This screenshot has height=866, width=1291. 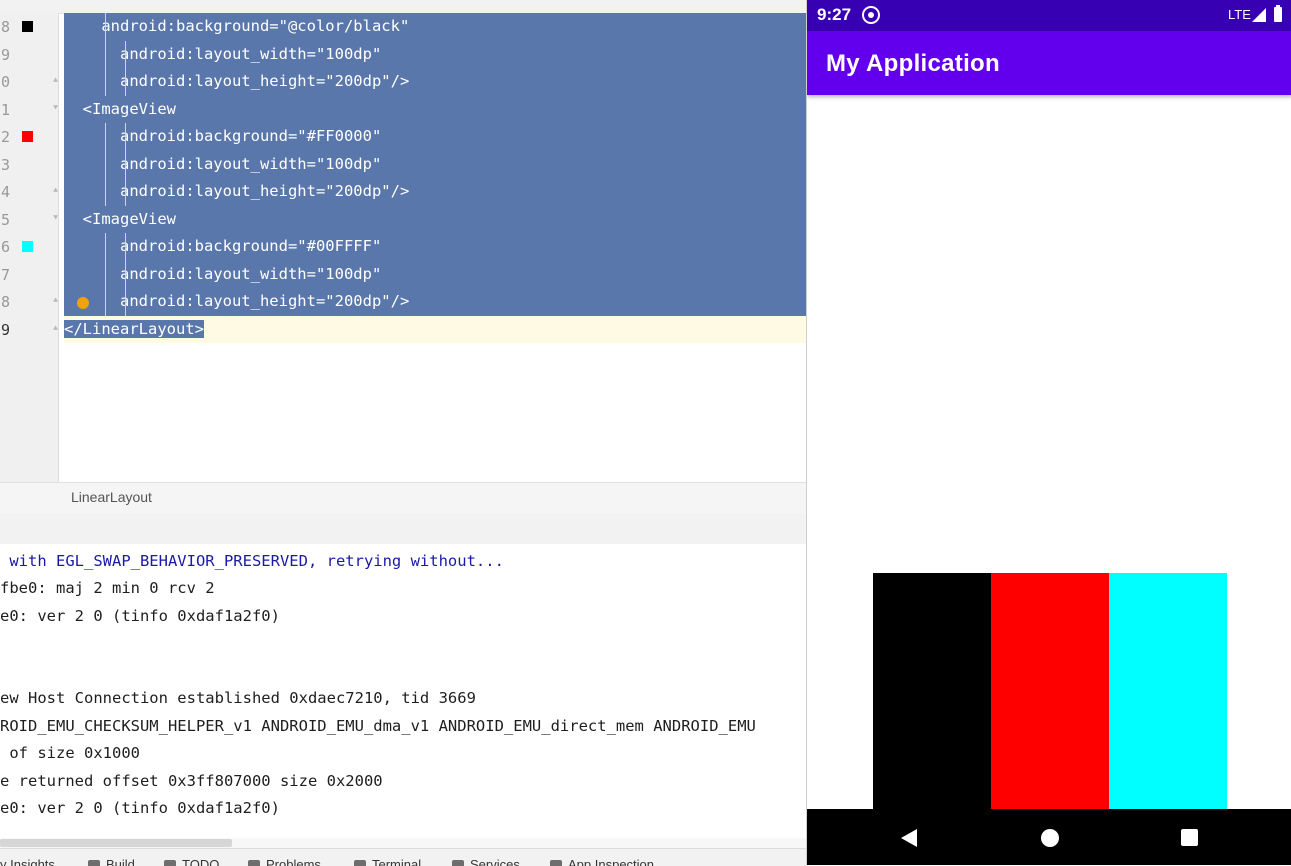 What do you see at coordinates (29, 275) in the screenshot?
I see `gutter-line: 7` at bounding box center [29, 275].